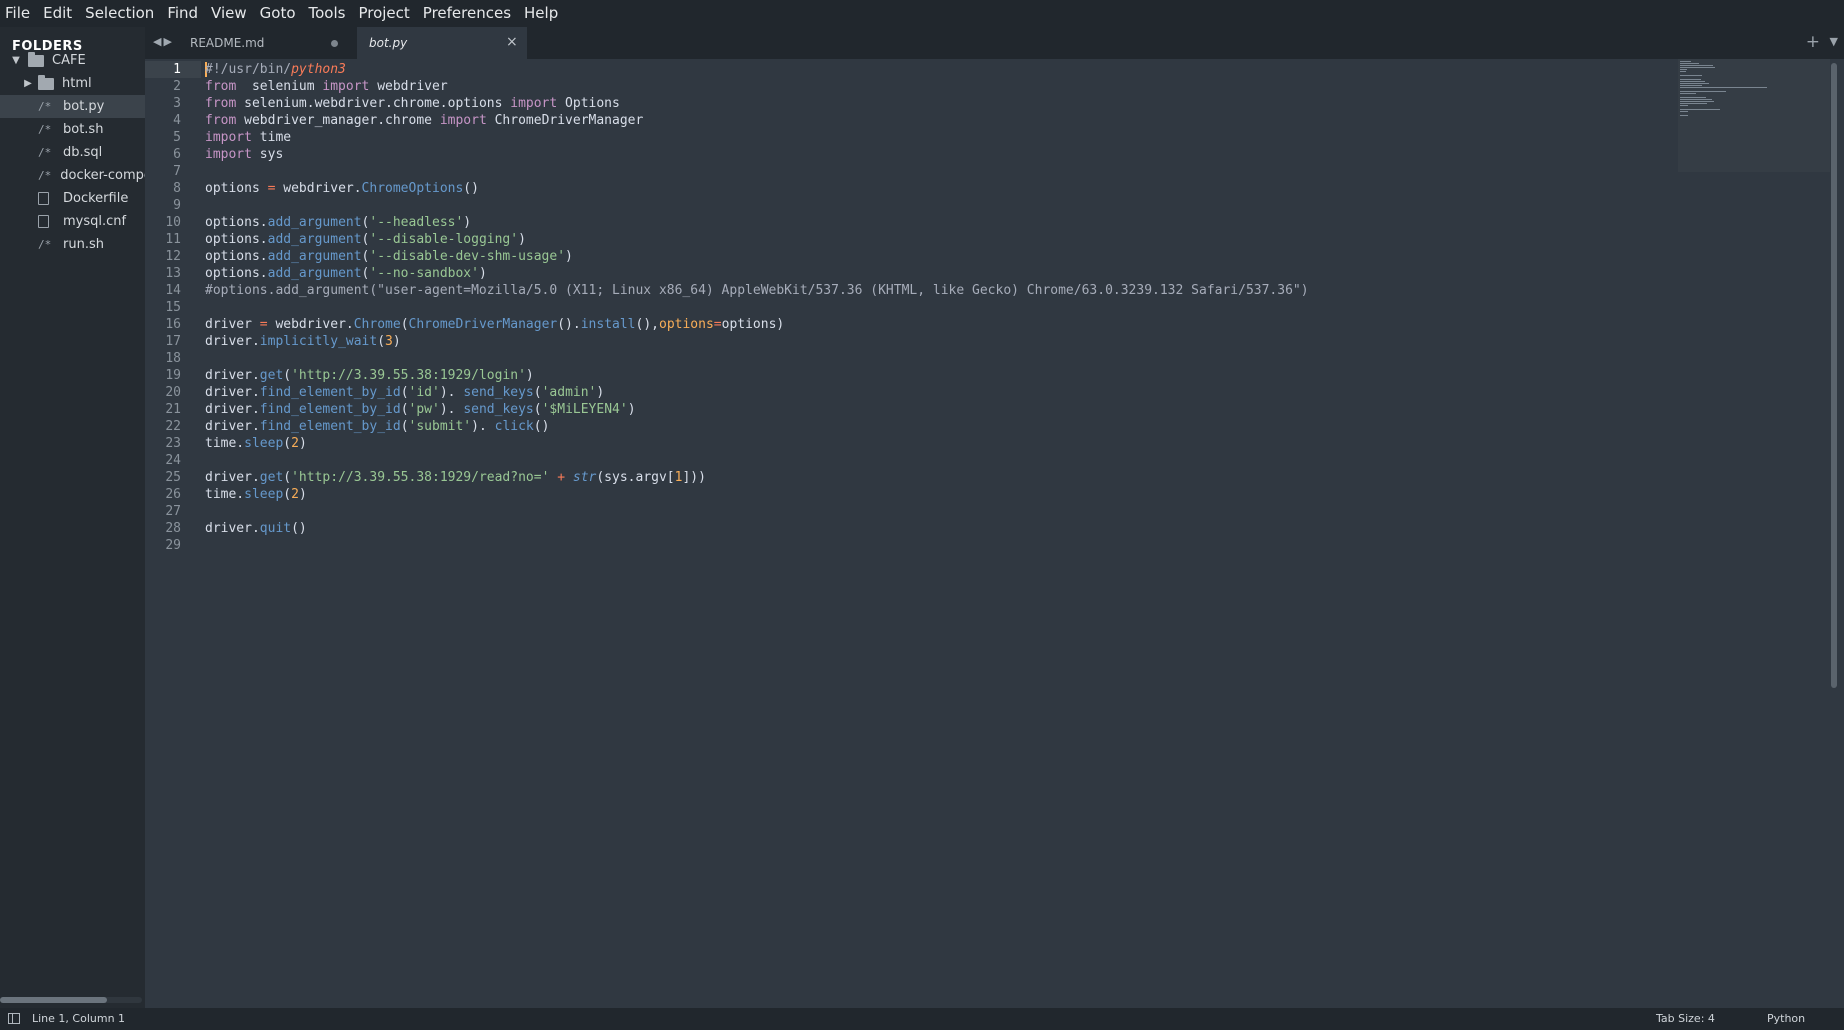  What do you see at coordinates (184, 13) in the screenshot?
I see `menu-find: Find` at bounding box center [184, 13].